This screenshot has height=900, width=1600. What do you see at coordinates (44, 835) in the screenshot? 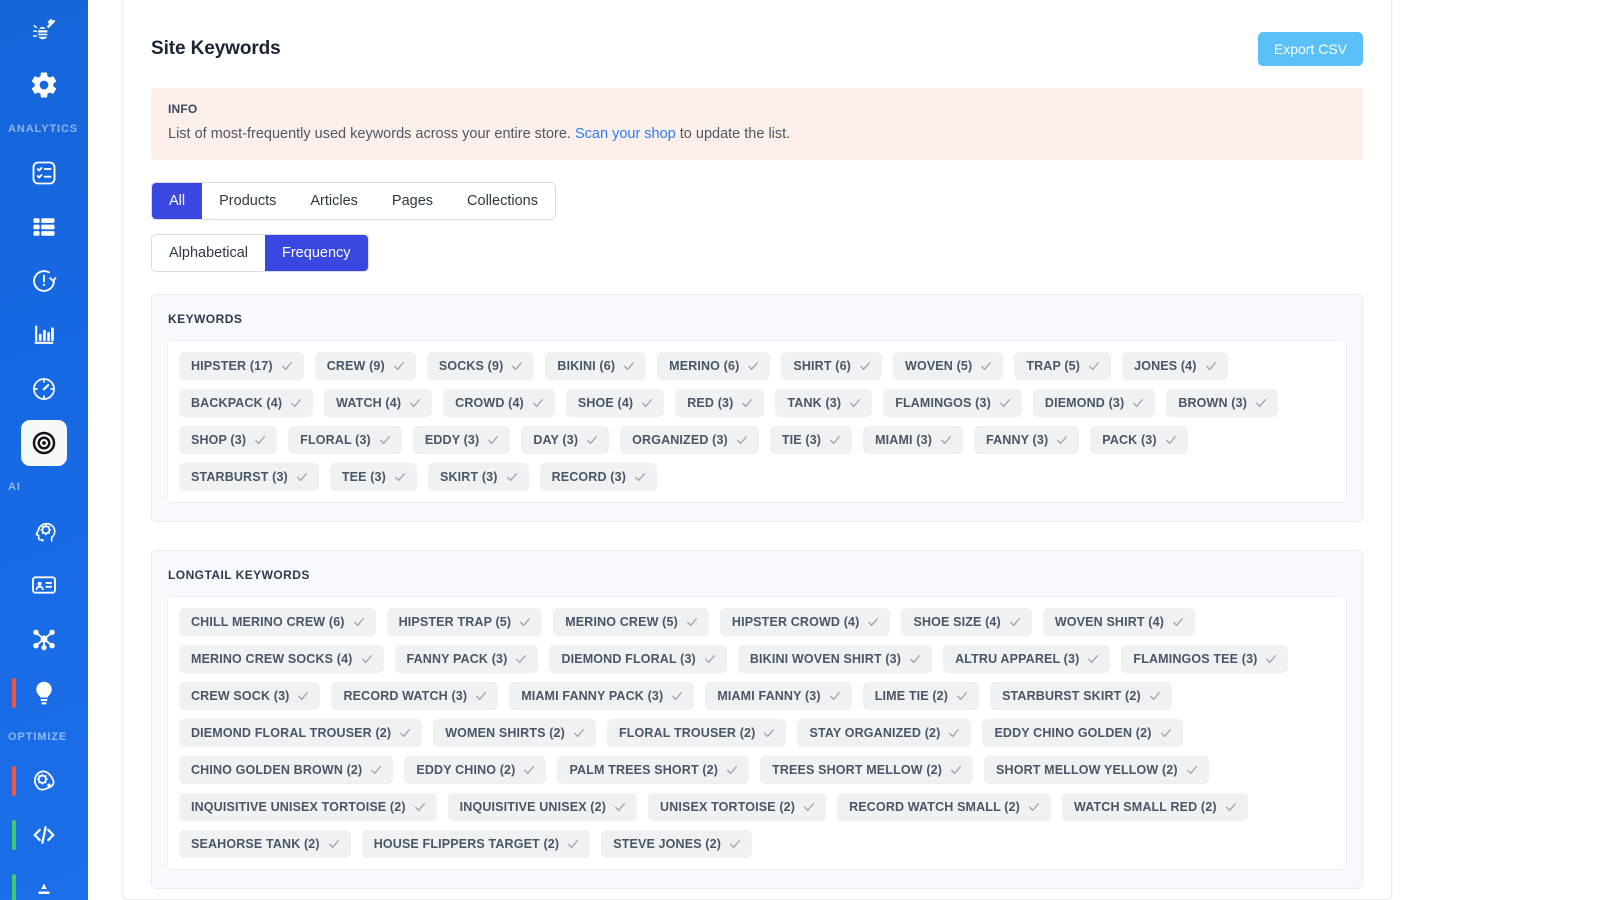
I see `sidebar-item-code` at bounding box center [44, 835].